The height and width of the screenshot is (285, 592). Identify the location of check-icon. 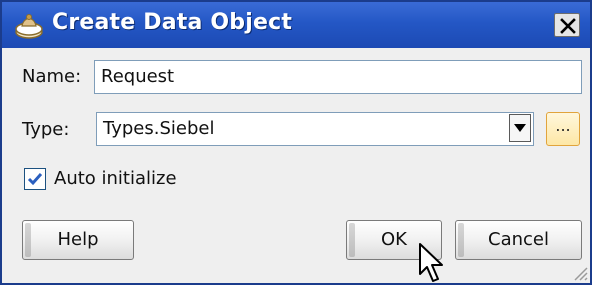
(35, 179).